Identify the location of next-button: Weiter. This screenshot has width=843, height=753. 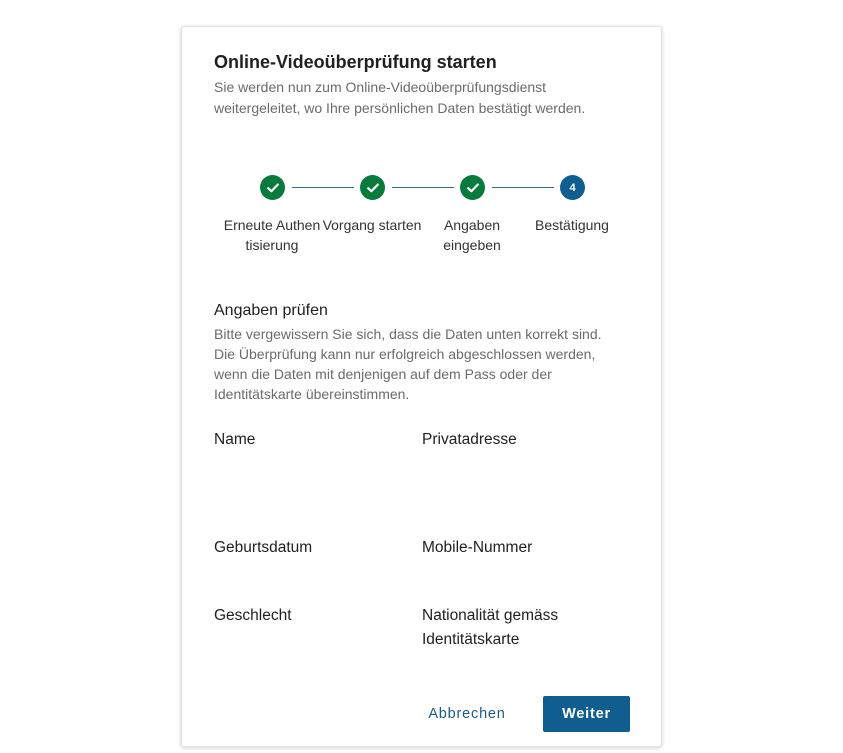
(586, 714).